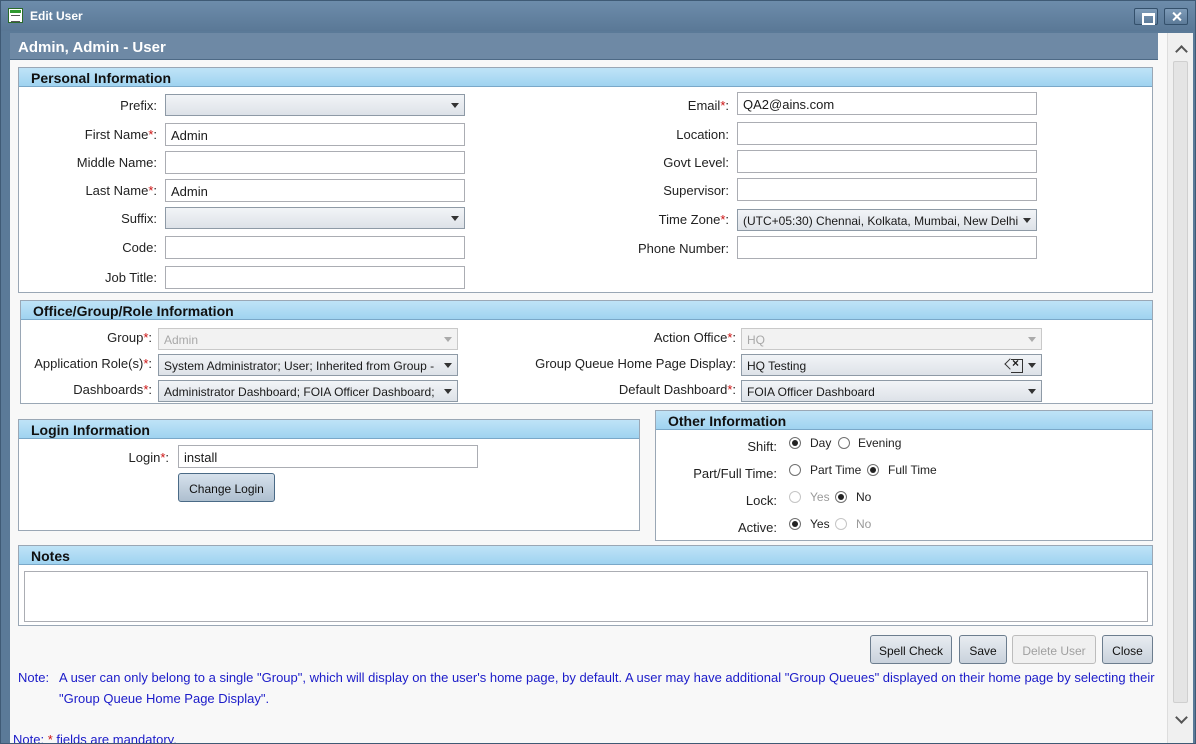  What do you see at coordinates (795, 470) in the screenshot?
I see `part-time-radio` at bounding box center [795, 470].